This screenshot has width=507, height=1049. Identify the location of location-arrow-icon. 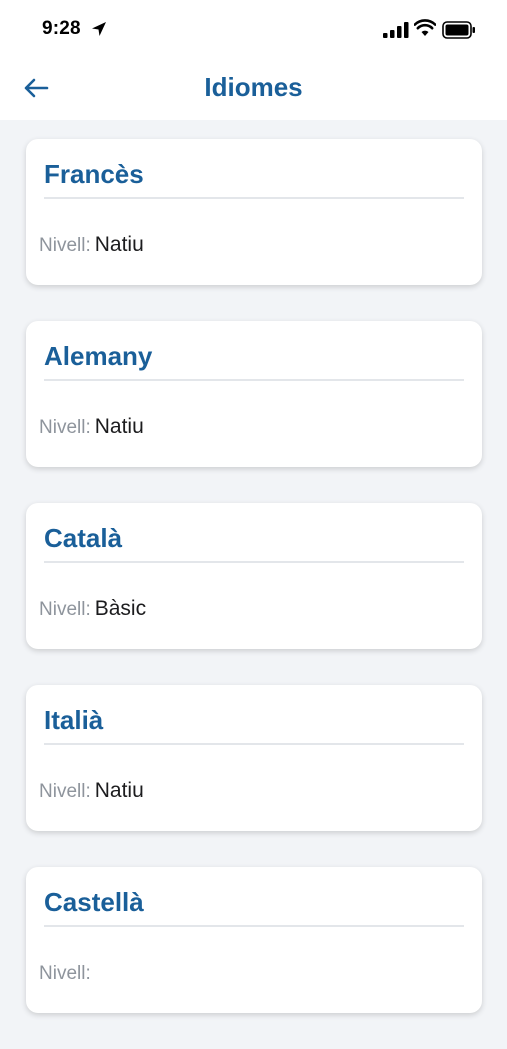
(99, 29).